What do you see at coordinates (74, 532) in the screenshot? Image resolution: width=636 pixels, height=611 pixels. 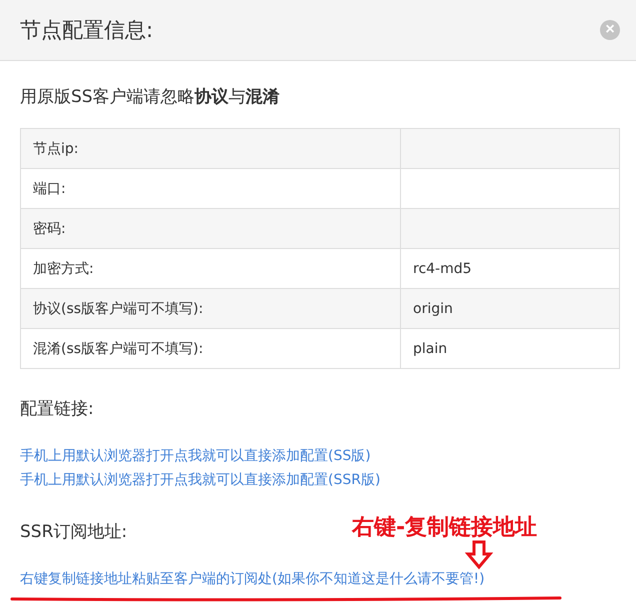 I see `section-heading: SSR订阅地址:` at bounding box center [74, 532].